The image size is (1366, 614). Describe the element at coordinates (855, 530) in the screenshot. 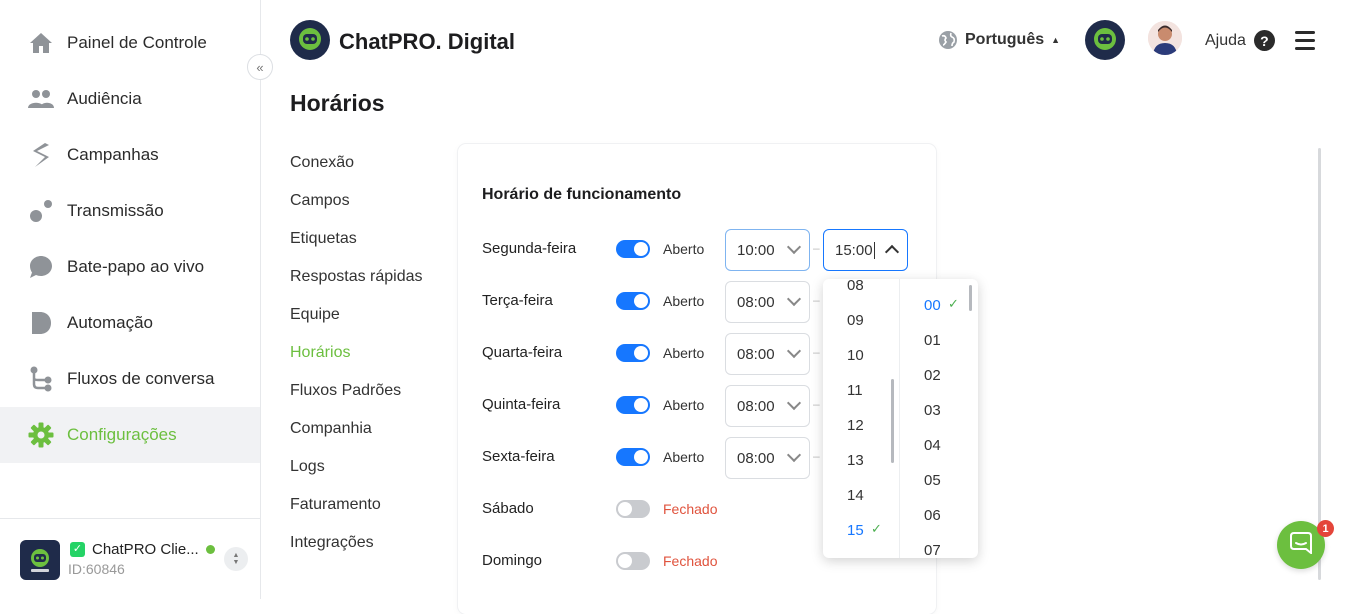

I see `hour-option-selected: 15` at that location.